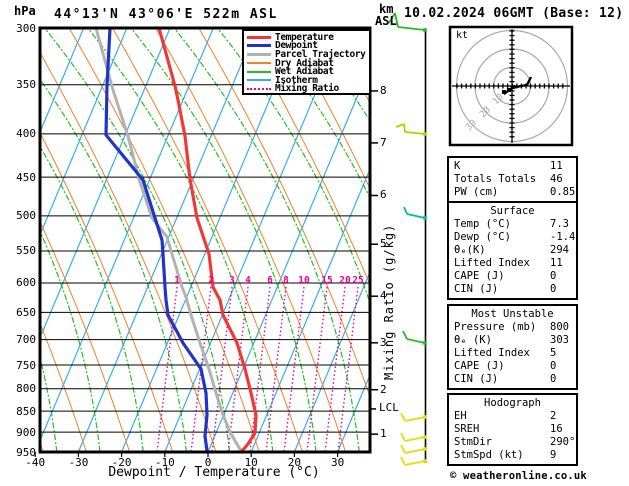 This screenshot has height=486, width=629. I want to click on mixing-ratio-value-label: 10, so click(304, 280).